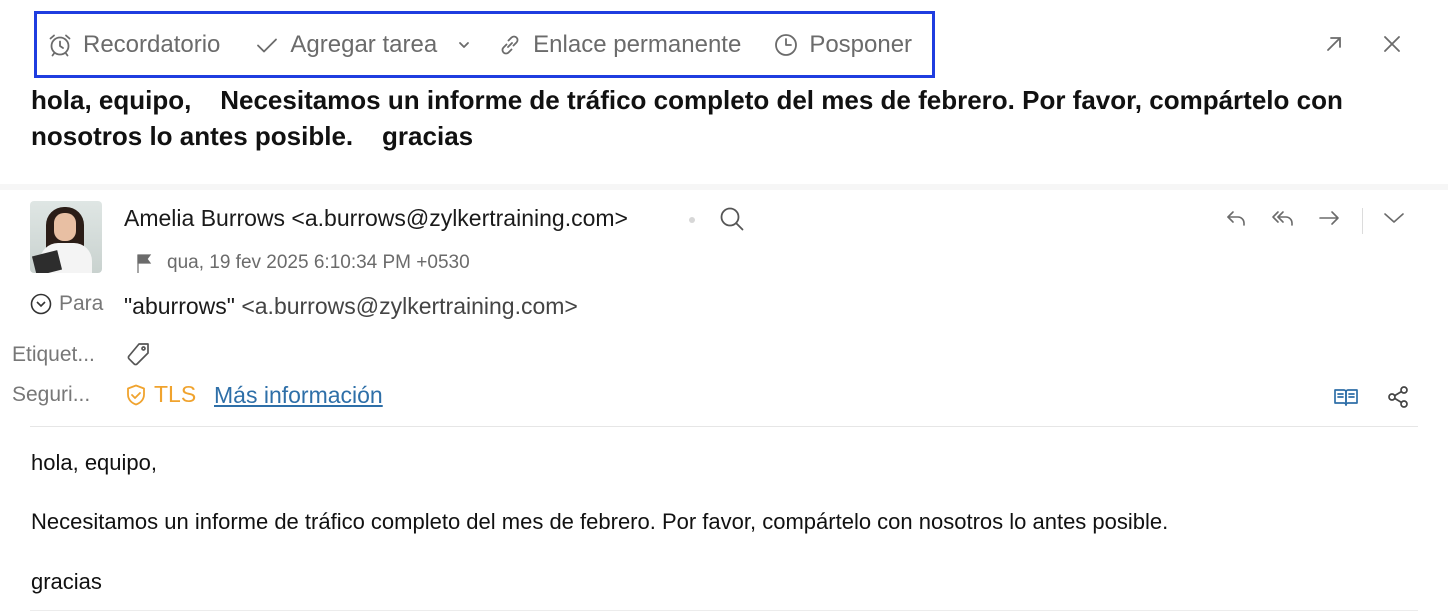 Image resolution: width=1448 pixels, height=614 pixels. I want to click on permalink-label: Enlace permanente, so click(637, 44).